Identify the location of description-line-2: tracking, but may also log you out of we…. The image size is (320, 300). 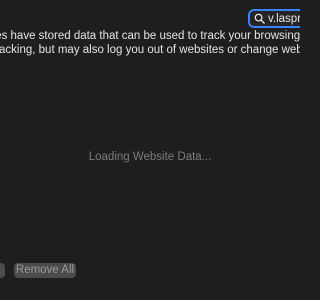
(150, 50).